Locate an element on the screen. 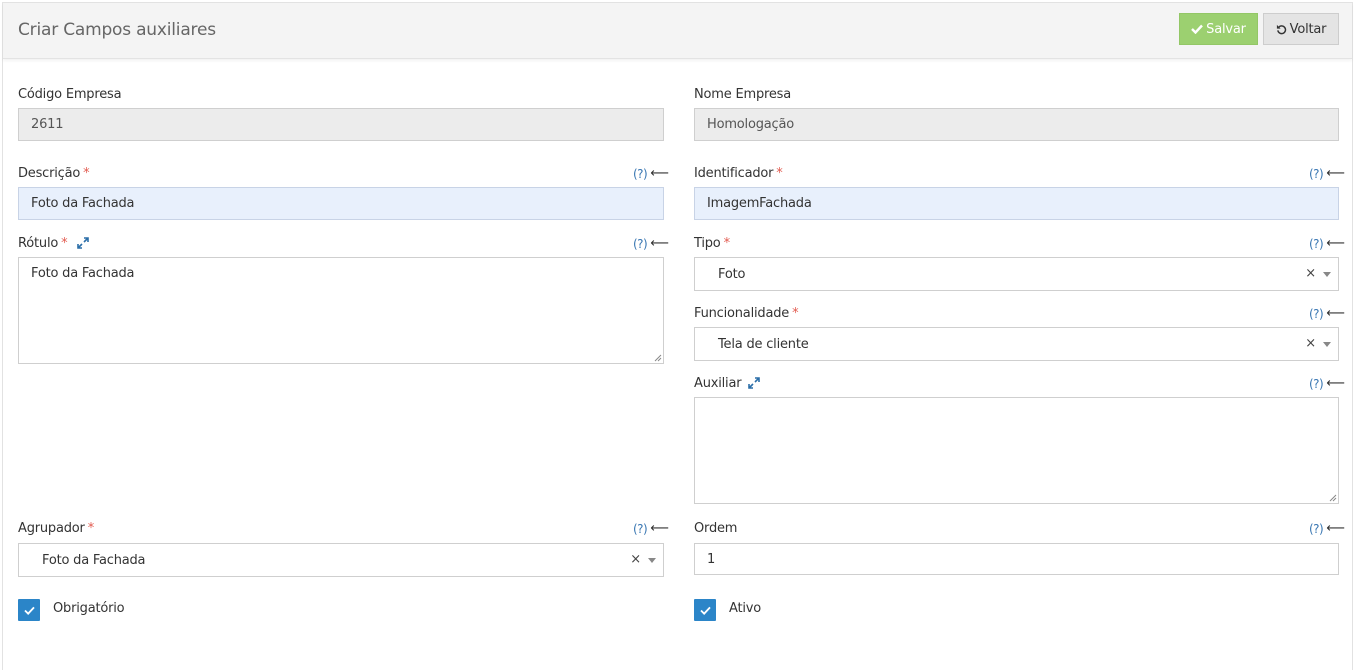 The height and width of the screenshot is (670, 1355). codigo-empresa-label: Código Empresa is located at coordinates (70, 94).